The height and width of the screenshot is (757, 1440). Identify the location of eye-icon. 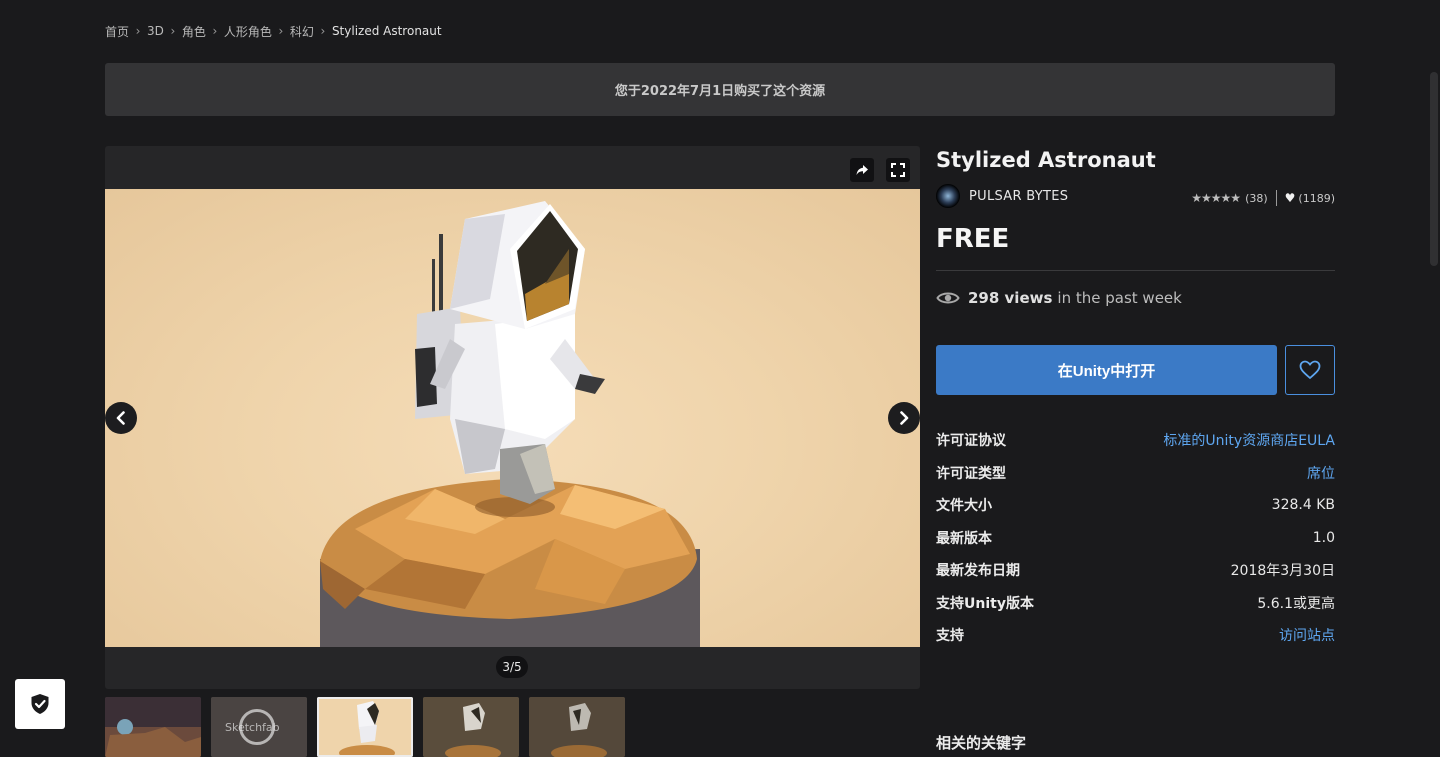
(948, 298).